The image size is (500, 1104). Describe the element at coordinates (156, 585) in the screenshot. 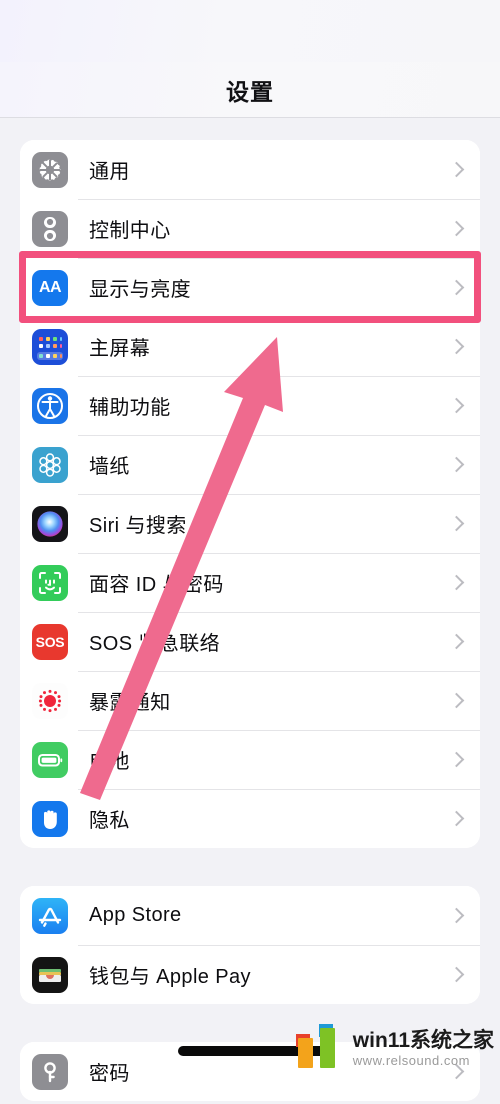

I see `settings-row-label: 面容 ID 与密码` at that location.